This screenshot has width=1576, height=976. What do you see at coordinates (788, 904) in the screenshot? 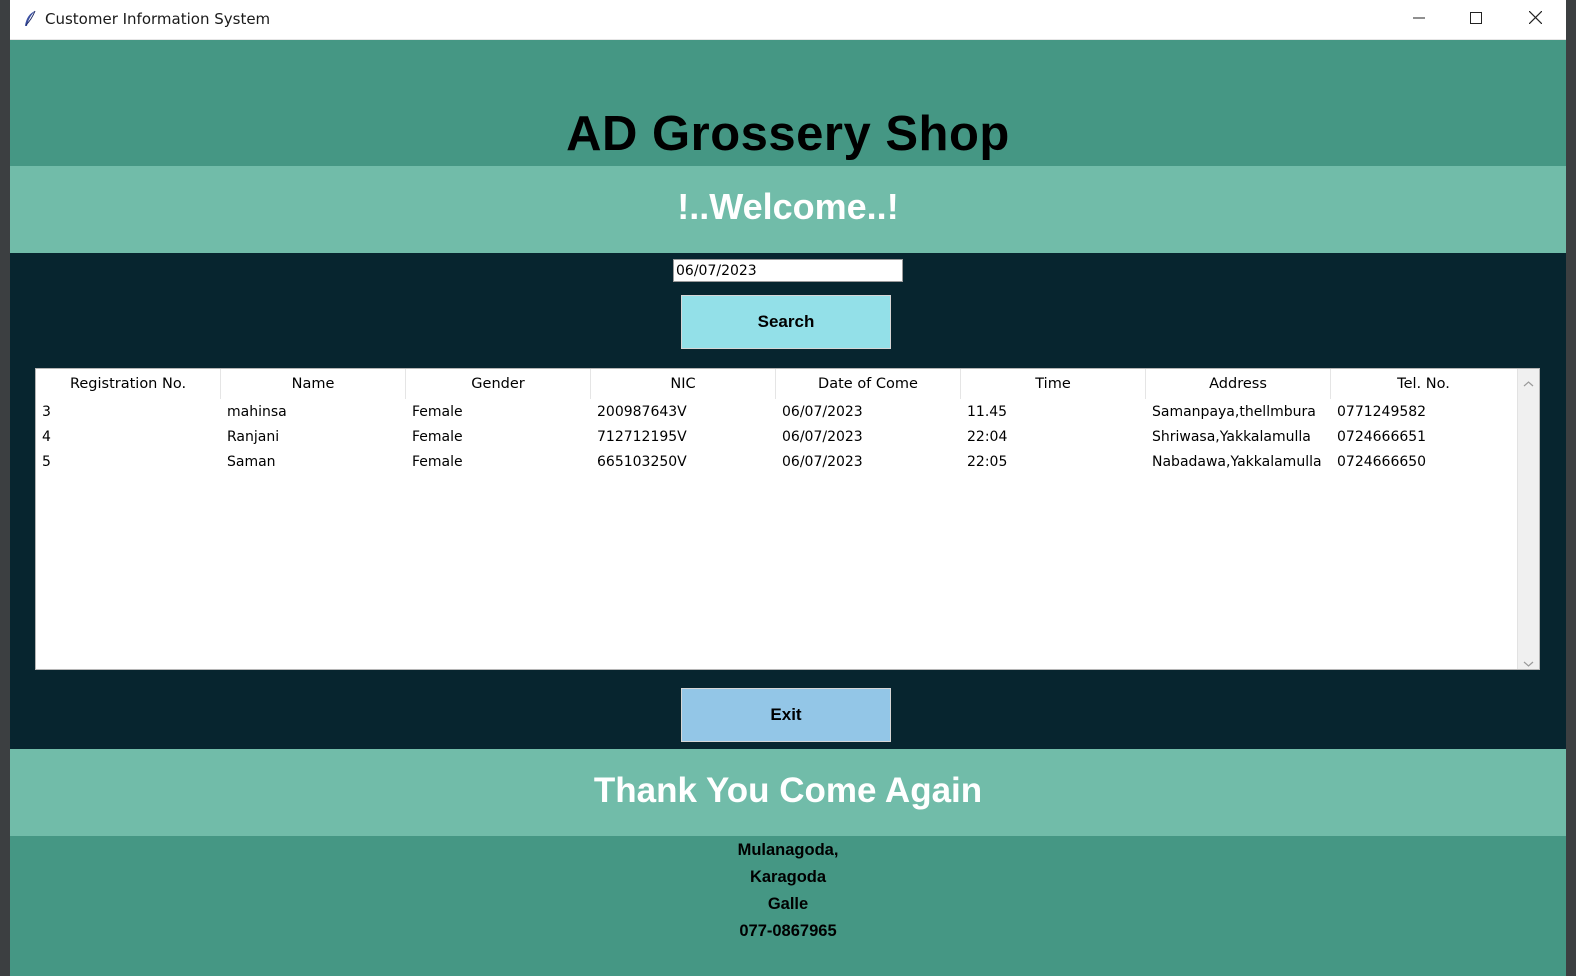
I see `address-line-3: Galle` at bounding box center [788, 904].